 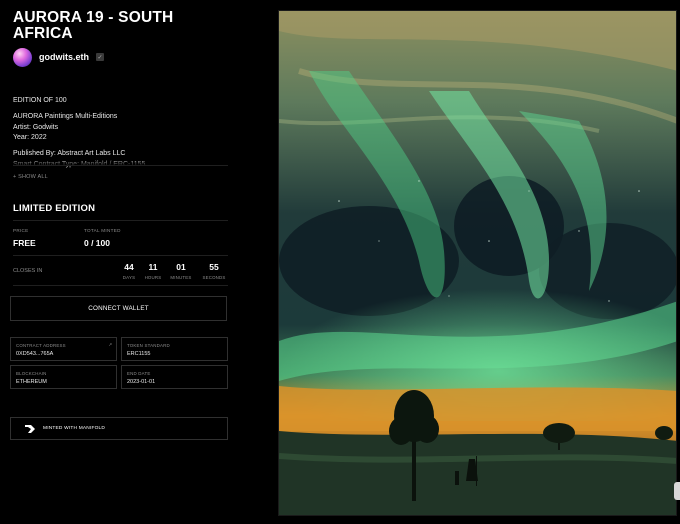 I want to click on total-minted-label: TOTAL MINTED, so click(x=102, y=230).